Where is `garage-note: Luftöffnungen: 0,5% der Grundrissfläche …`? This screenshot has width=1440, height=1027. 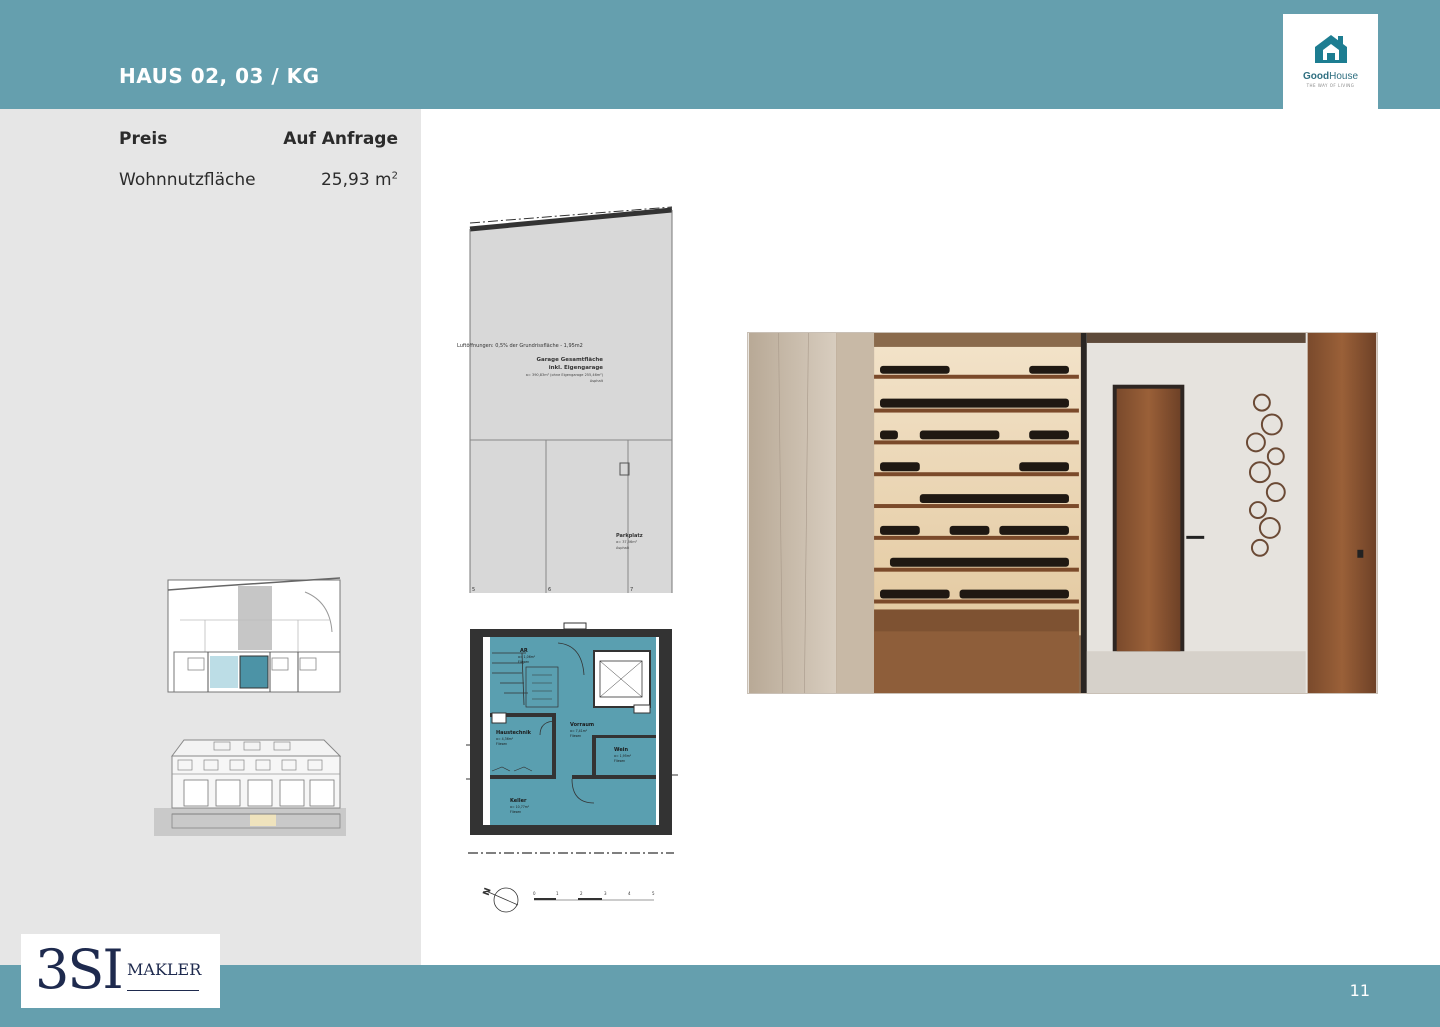 garage-note: Luftöffnungen: 0,5% der Grundrissfläche … is located at coordinates (520, 346).